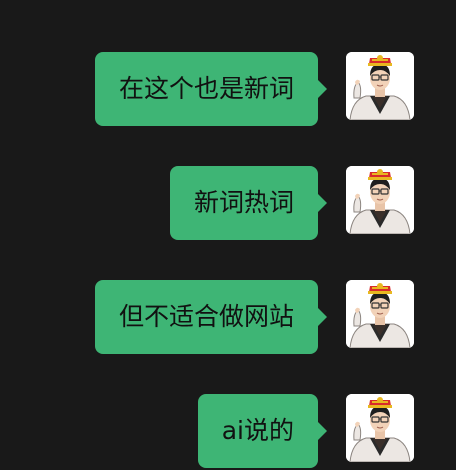 The height and width of the screenshot is (470, 456). Describe the element at coordinates (262, 431) in the screenshot. I see `message-bubble: ai说的` at that location.